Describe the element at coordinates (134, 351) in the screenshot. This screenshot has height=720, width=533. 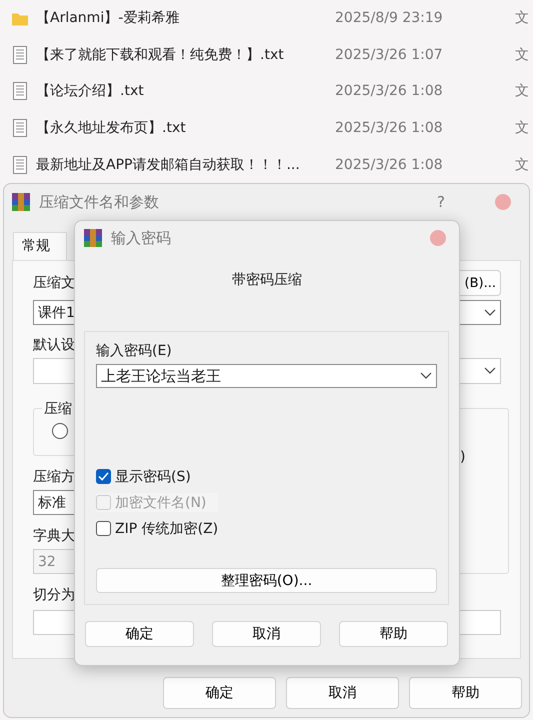
I see `field-label: 输入密码(E)` at that location.